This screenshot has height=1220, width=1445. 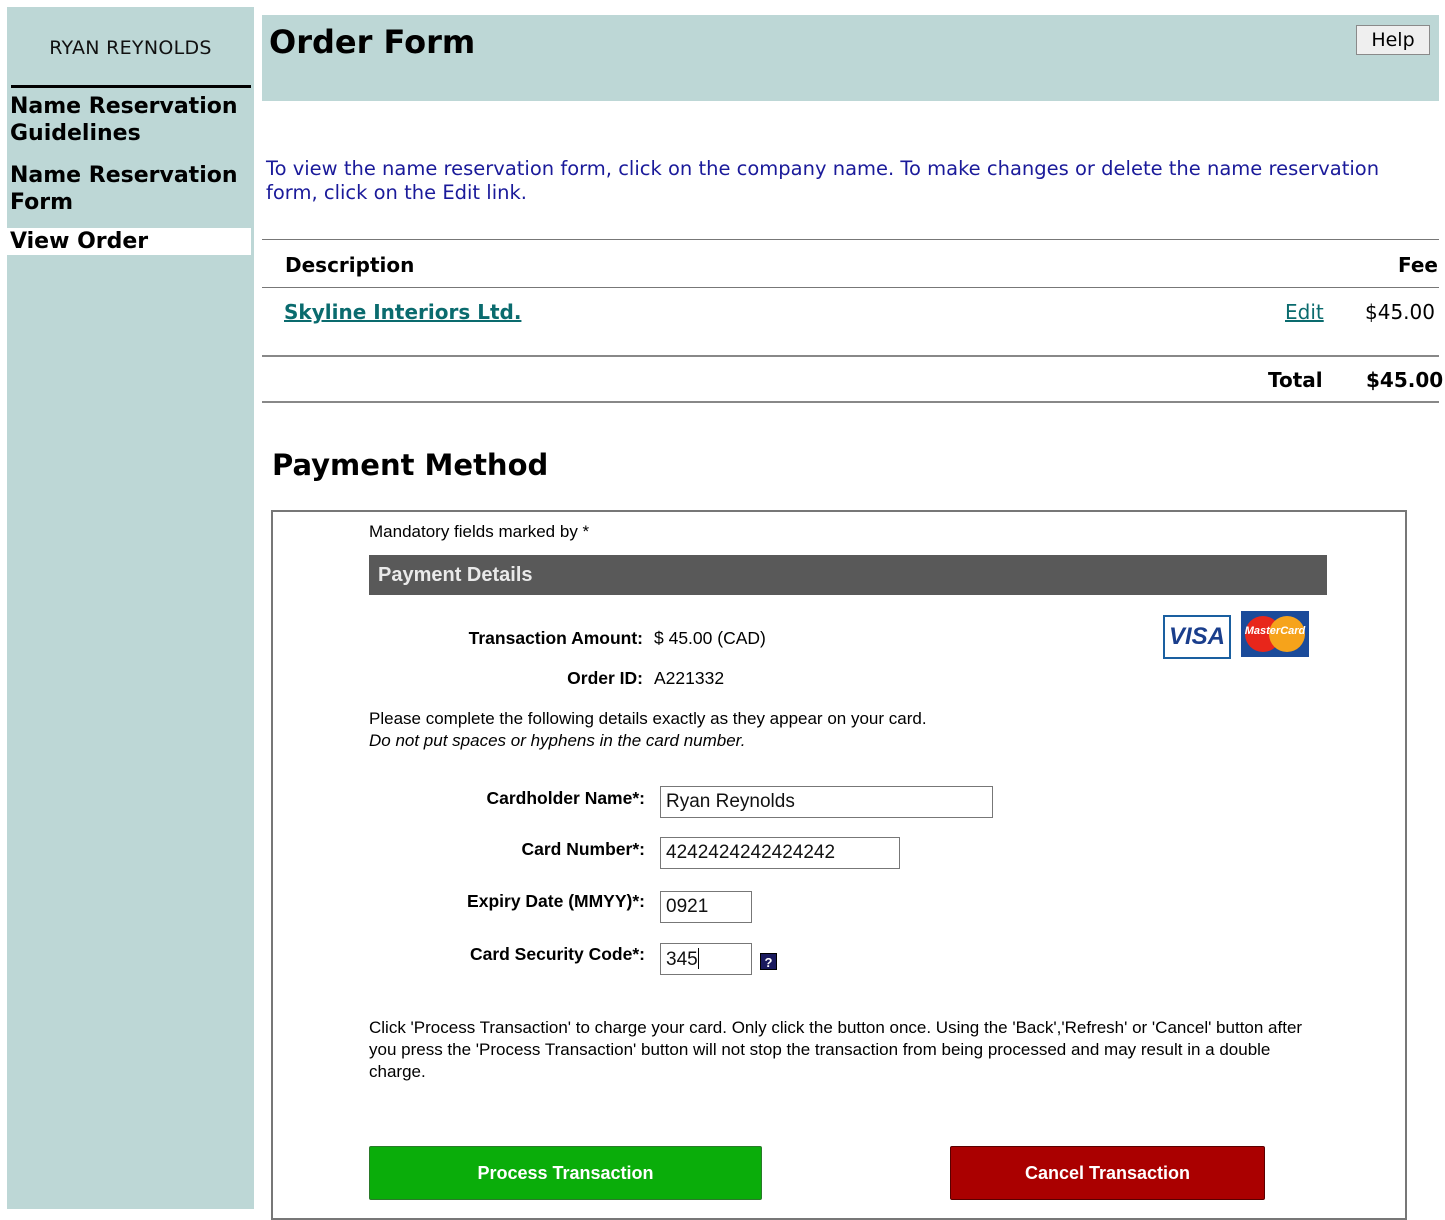 I want to click on total-label: Total, so click(x=1295, y=380).